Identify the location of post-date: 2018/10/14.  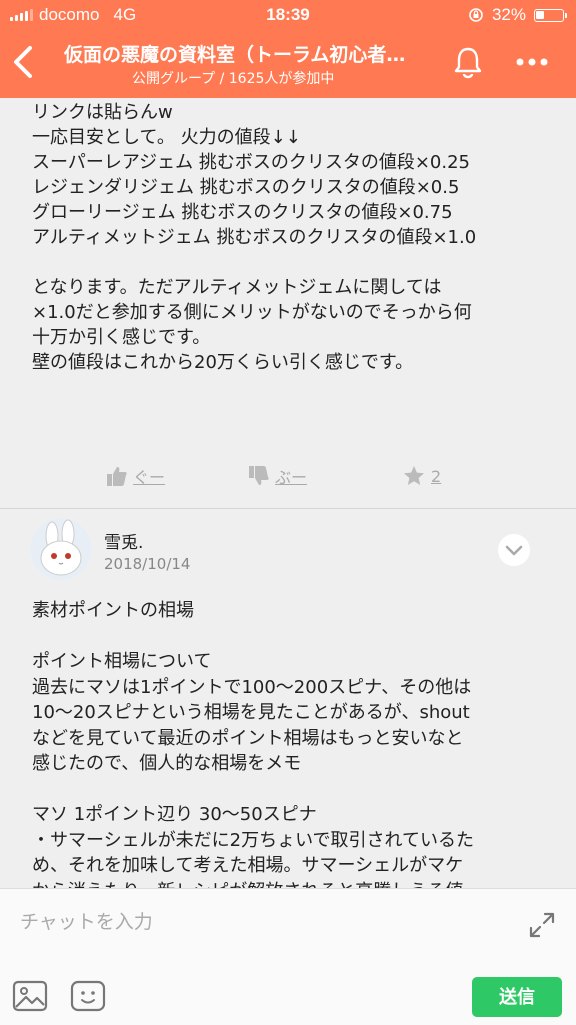
(147, 564).